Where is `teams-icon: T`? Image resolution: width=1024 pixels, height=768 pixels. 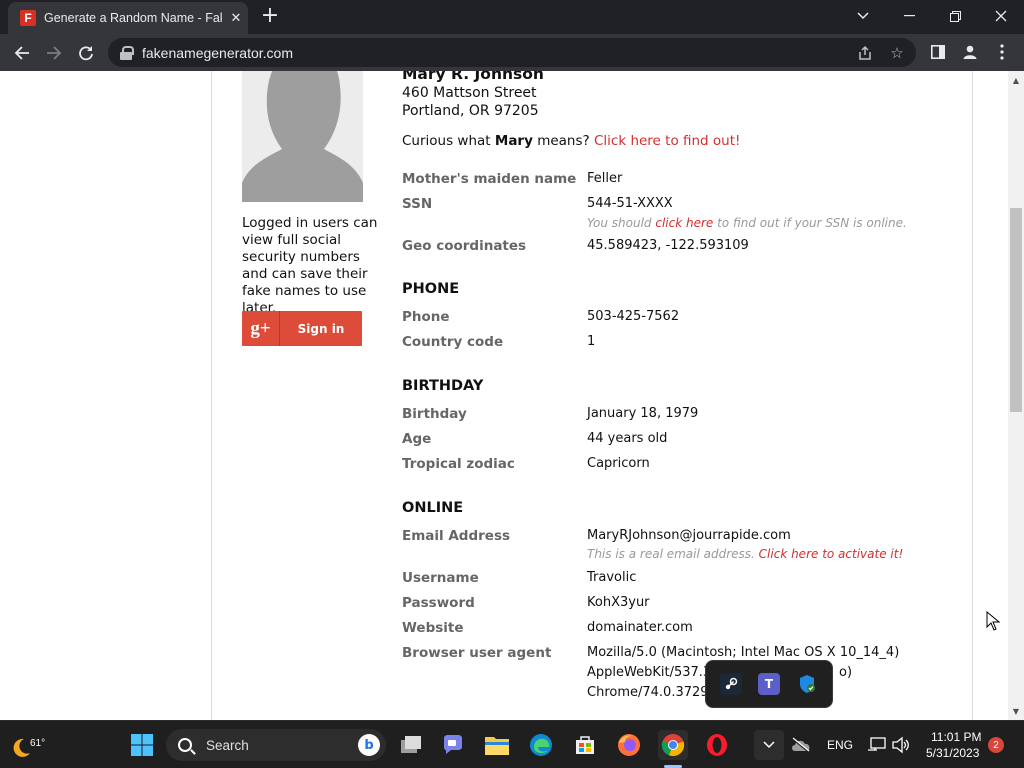 teams-icon: T is located at coordinates (769, 684).